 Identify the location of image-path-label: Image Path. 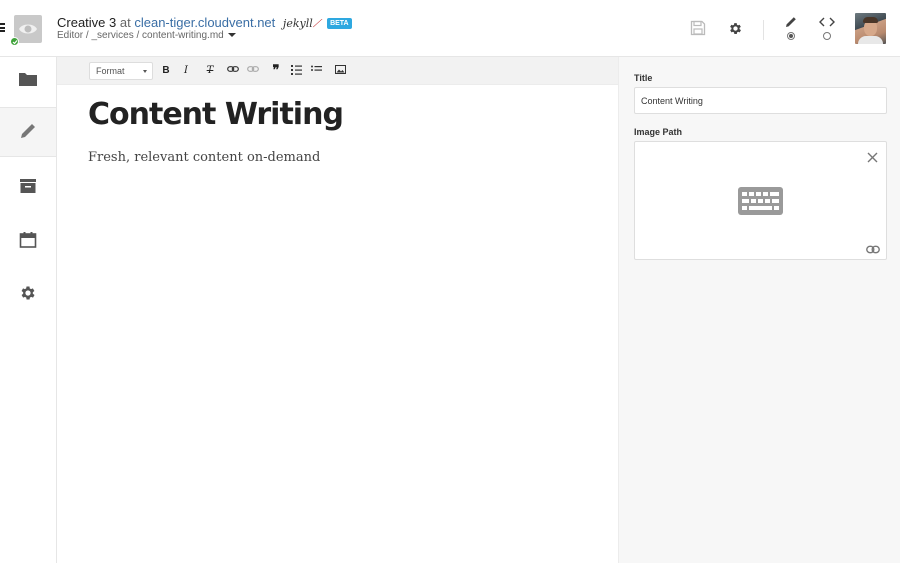
(658, 132).